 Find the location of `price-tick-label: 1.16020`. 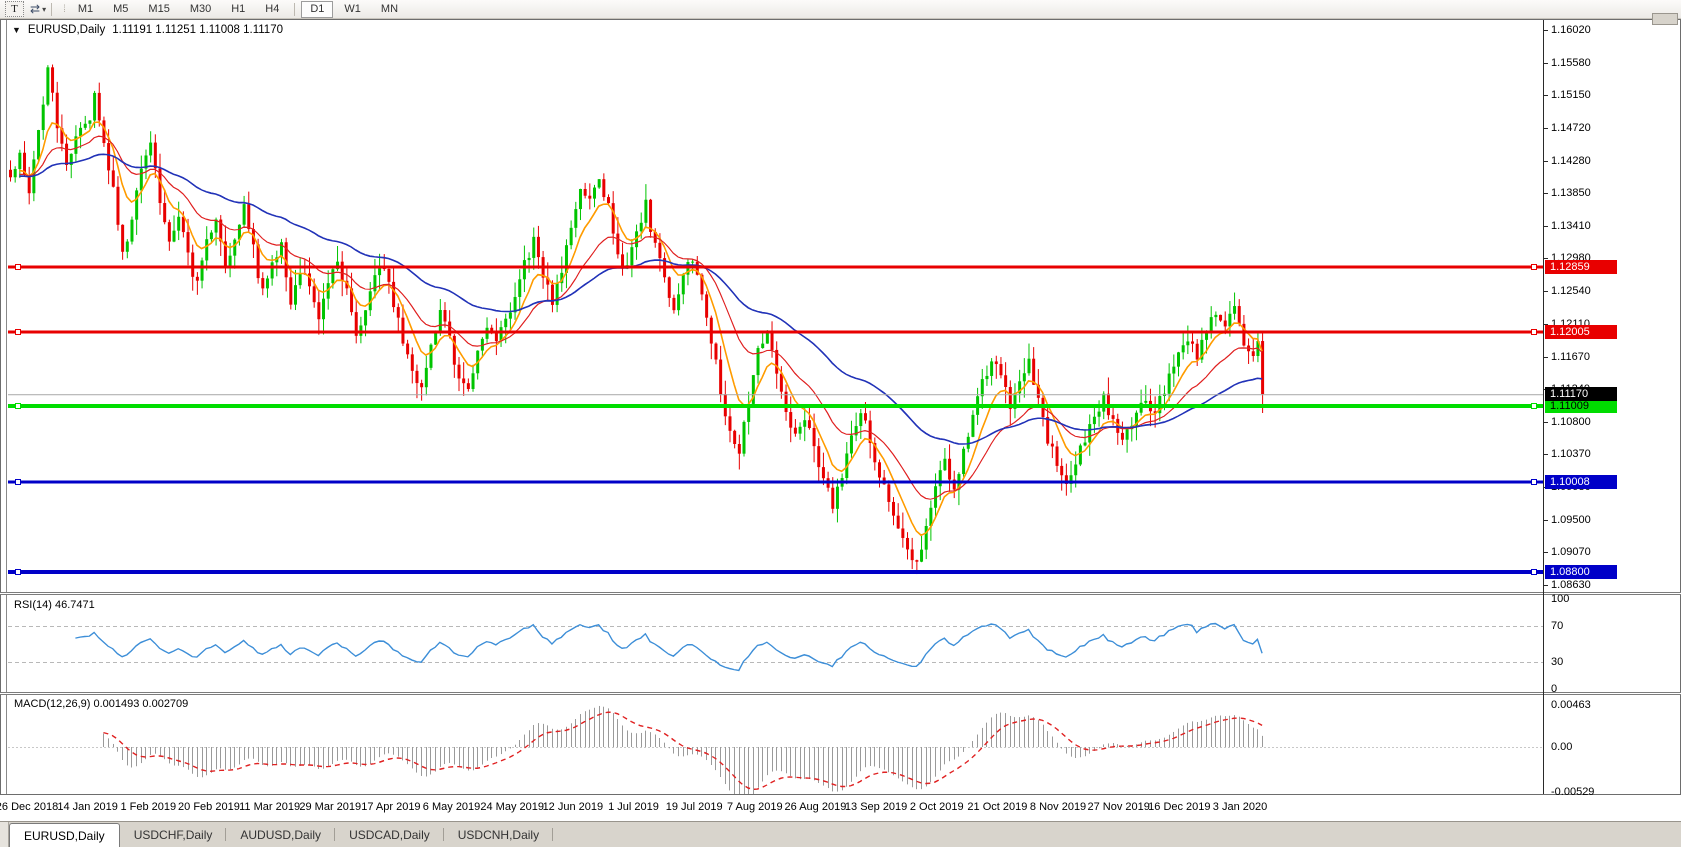

price-tick-label: 1.16020 is located at coordinates (1571, 30).